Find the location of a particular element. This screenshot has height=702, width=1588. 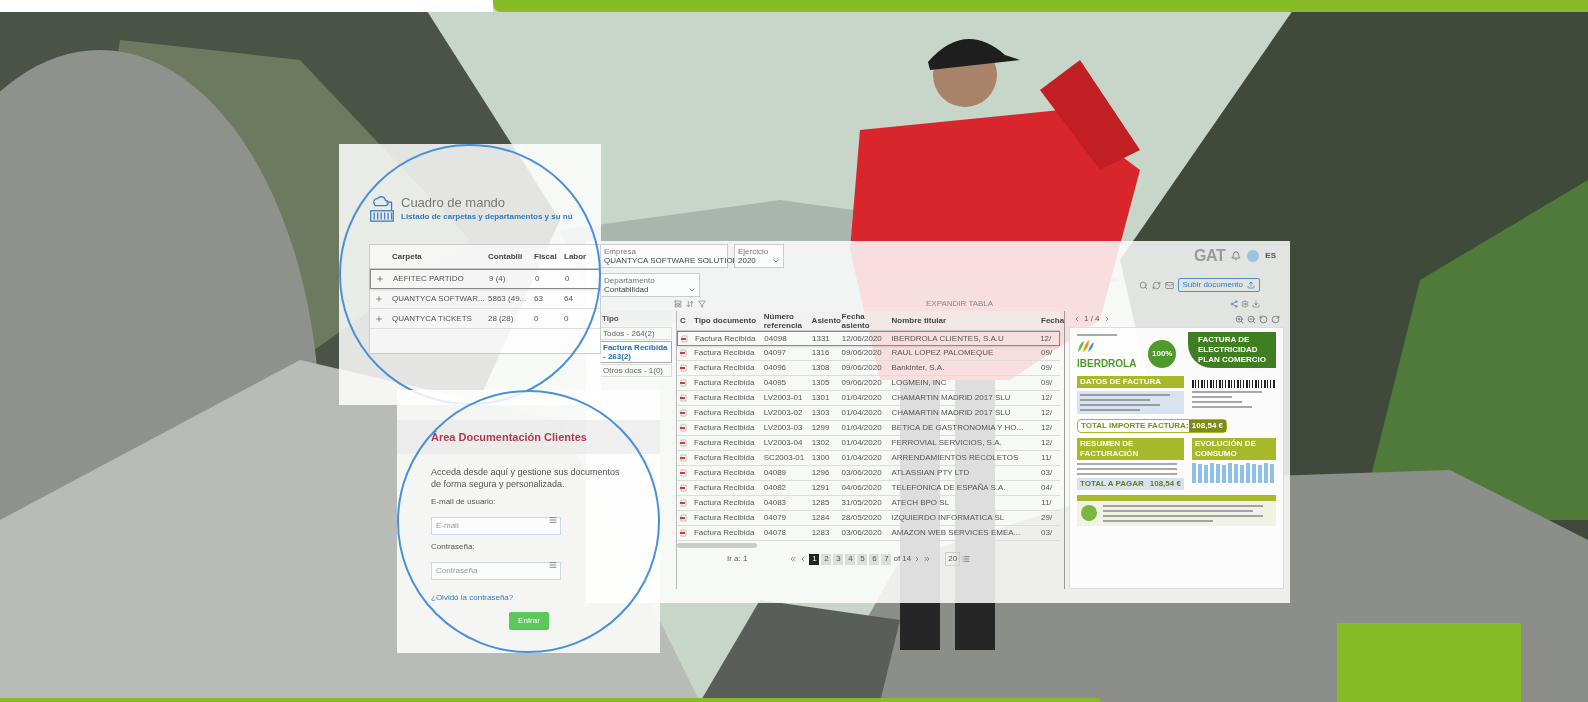

input-field: E-mail is located at coordinates (496, 525).